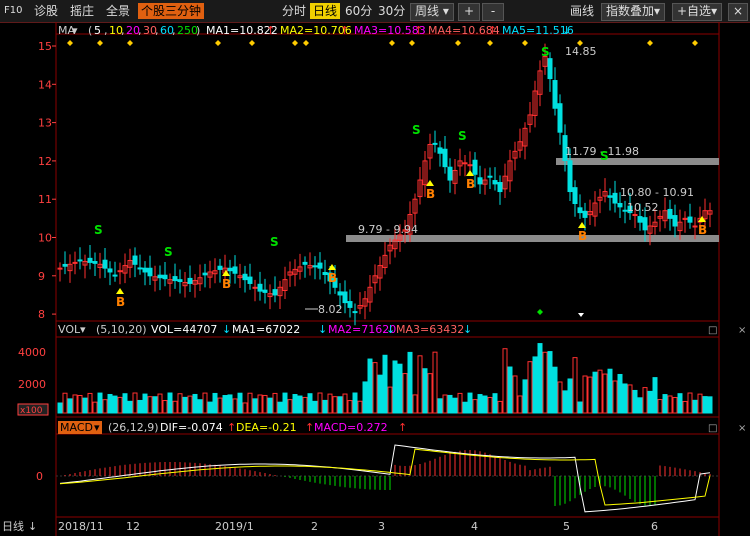 The height and width of the screenshot is (536, 750). What do you see at coordinates (97, 30) in the screenshot?
I see `ma-param-5: 5` at bounding box center [97, 30].